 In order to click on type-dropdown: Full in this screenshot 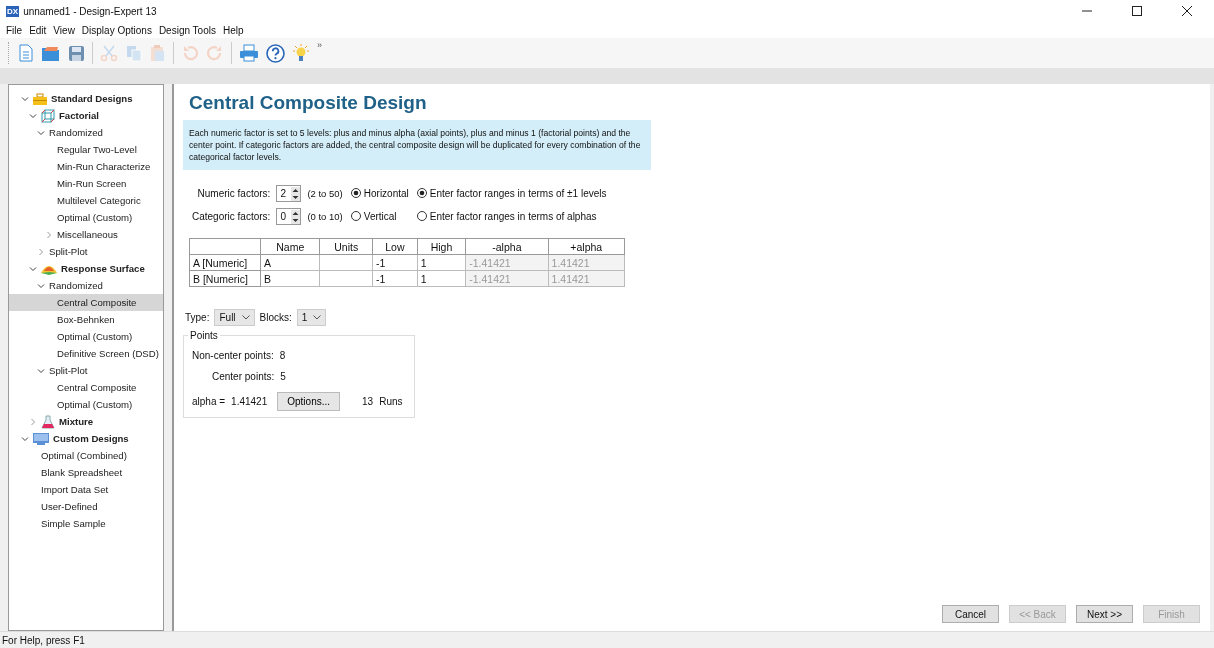, I will do `click(234, 317)`.